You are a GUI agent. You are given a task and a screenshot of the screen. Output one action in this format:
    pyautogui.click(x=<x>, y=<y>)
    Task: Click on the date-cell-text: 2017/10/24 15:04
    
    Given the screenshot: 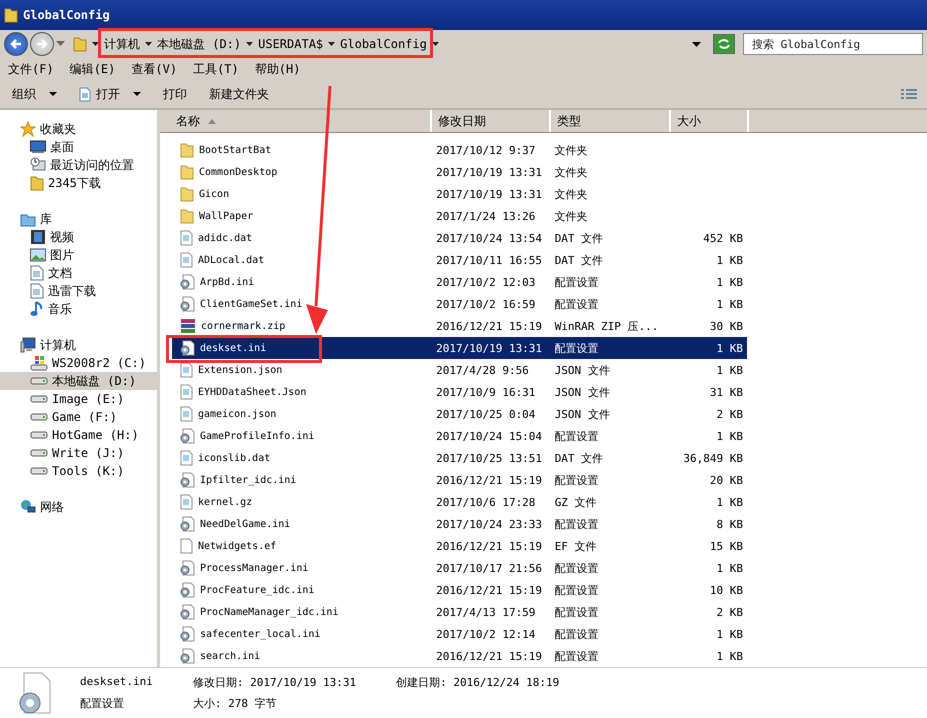 What is the action you would take?
    pyautogui.click(x=489, y=436)
    